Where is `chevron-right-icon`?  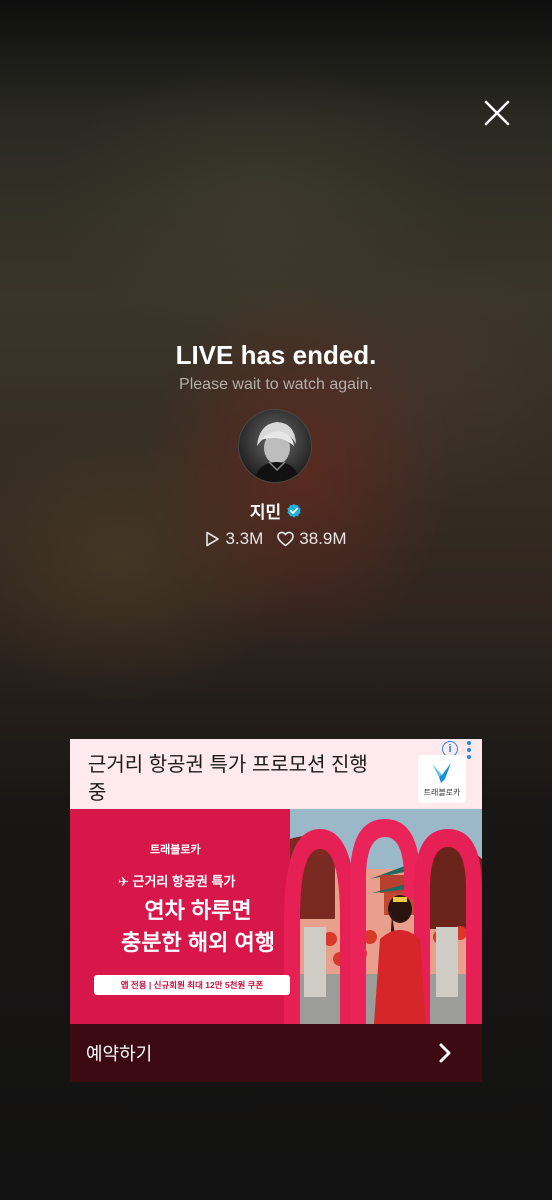 chevron-right-icon is located at coordinates (445, 1053).